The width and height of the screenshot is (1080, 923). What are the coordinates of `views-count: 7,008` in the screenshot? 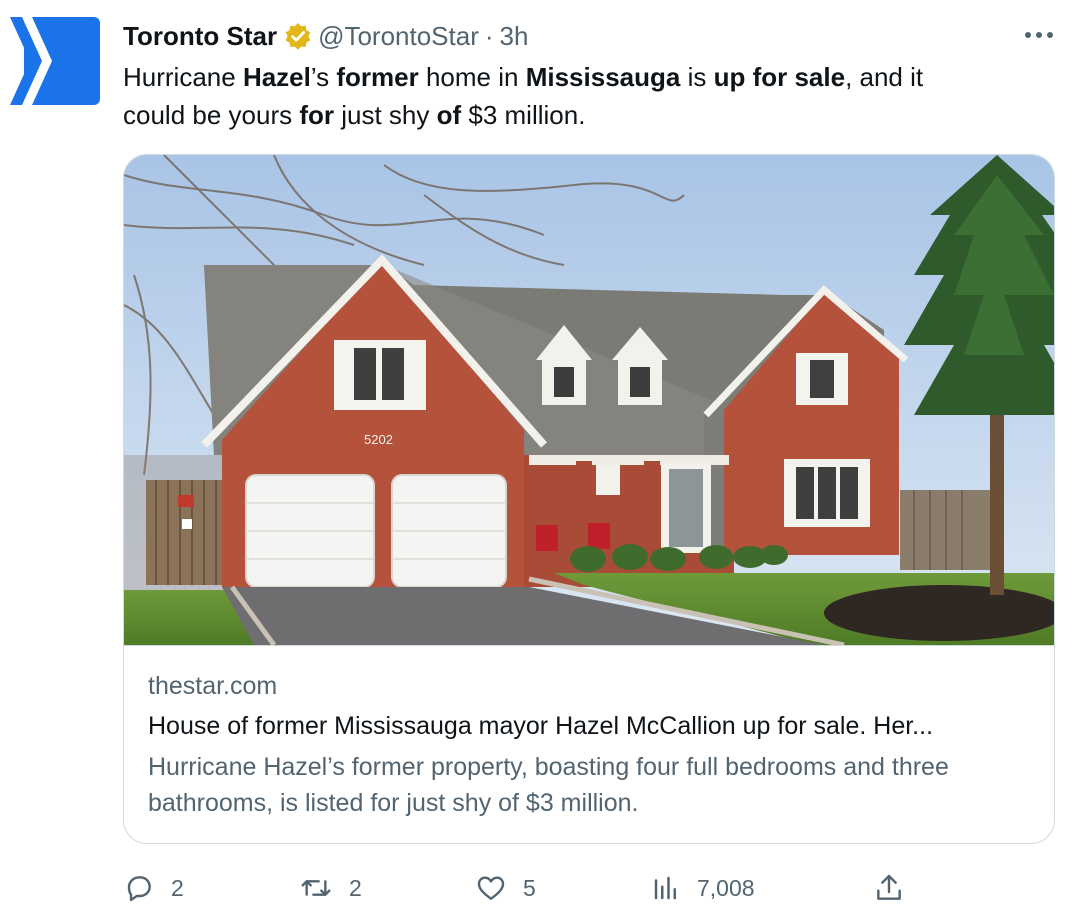 It's located at (726, 887).